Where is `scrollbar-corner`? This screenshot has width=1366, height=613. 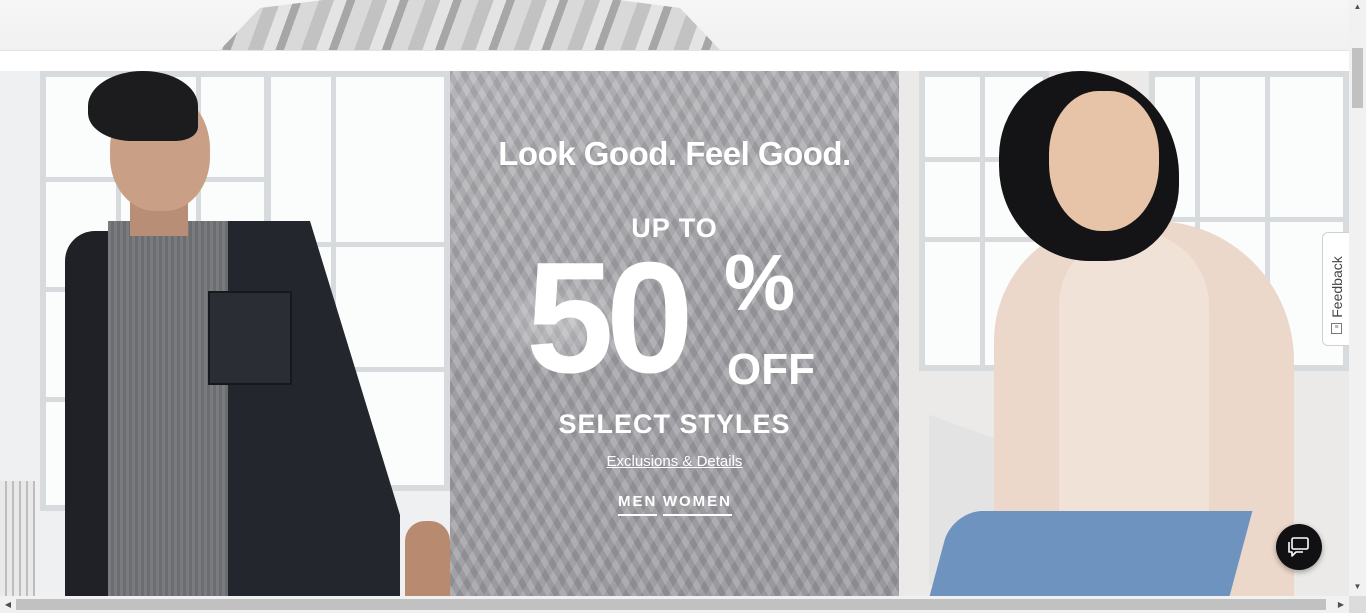 scrollbar-corner is located at coordinates (1357, 604).